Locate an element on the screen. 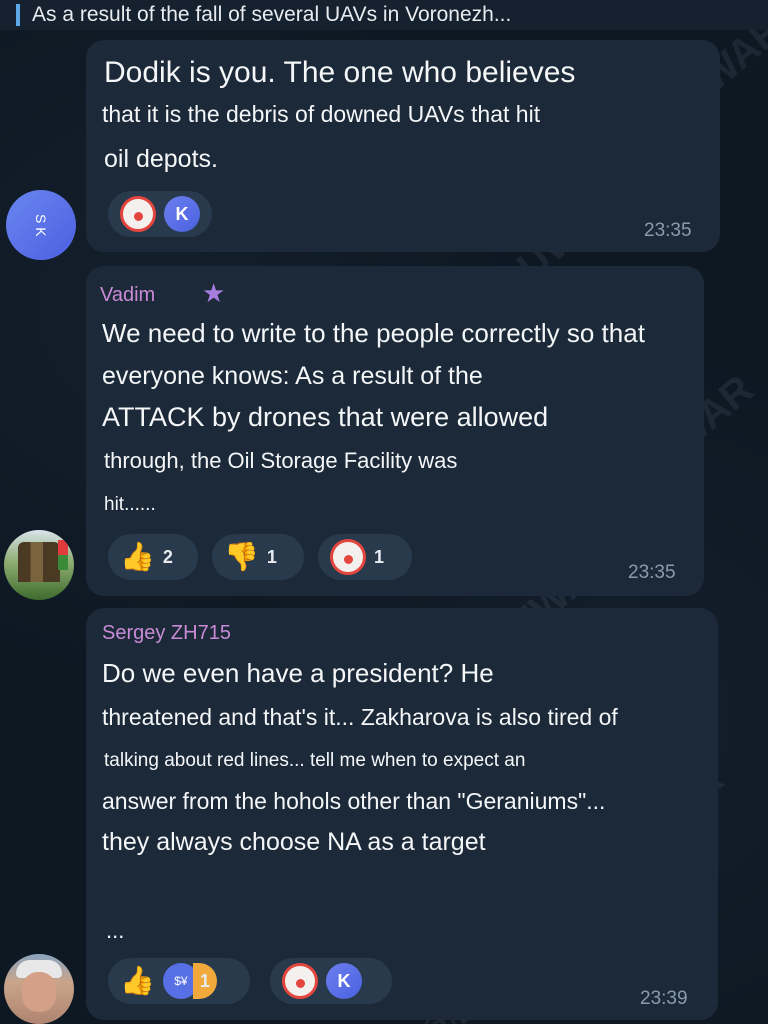  avatar-face is located at coordinates (39, 992).